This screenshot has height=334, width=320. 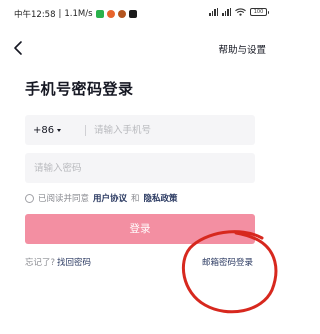 What do you see at coordinates (139, 15) in the screenshot?
I see `status-bar: 中午12:58 | 1.1M/s 100` at bounding box center [139, 15].